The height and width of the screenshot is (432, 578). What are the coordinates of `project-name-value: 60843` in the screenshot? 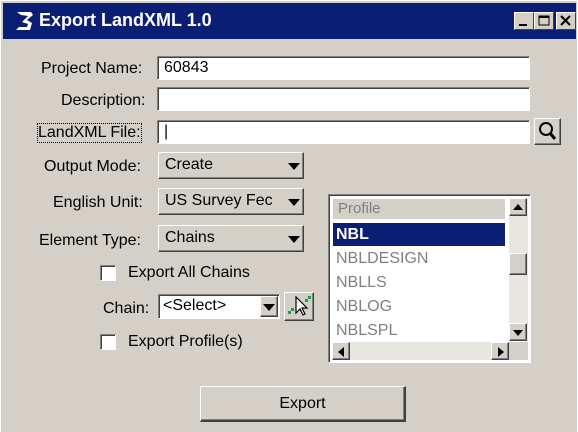 It's located at (186, 67).